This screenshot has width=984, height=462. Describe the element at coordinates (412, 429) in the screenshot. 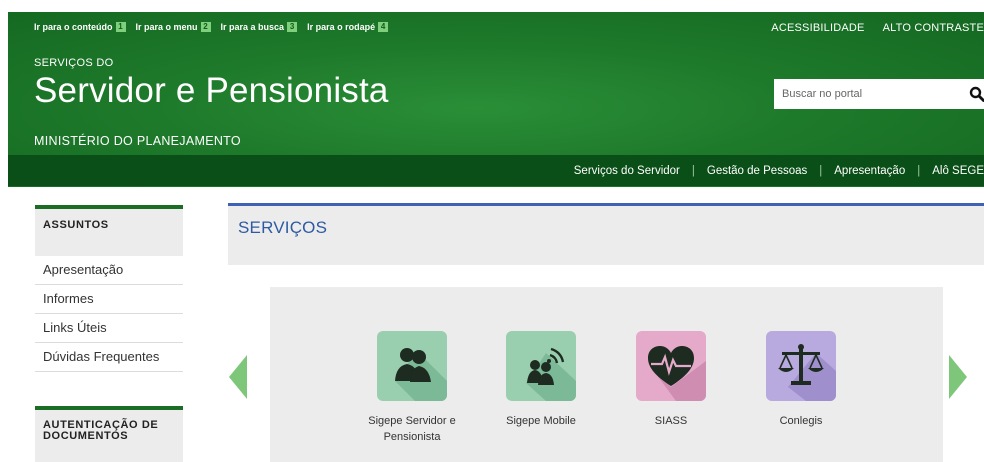

I see `service-label: Sigepe Servidor e Pensionista` at that location.